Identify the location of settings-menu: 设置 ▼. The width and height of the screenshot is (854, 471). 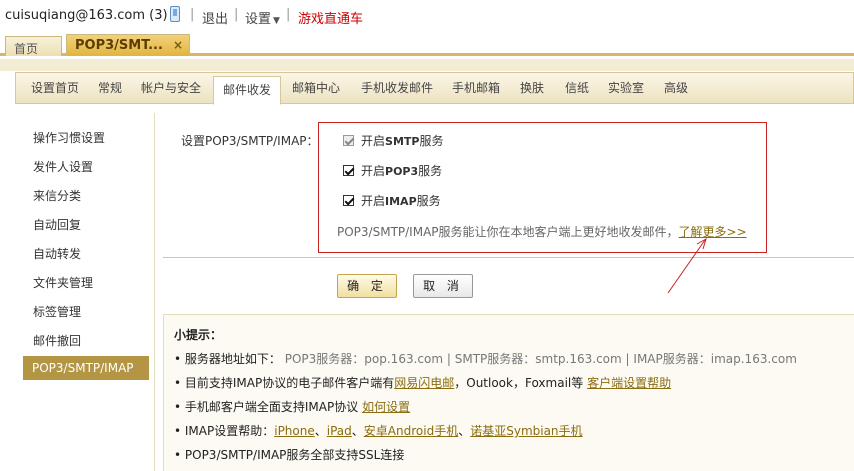
(262, 17).